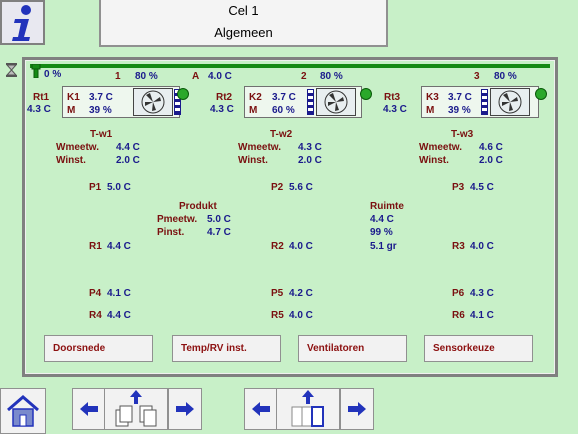  I want to click on probe-p4-label: P4, so click(95, 293).